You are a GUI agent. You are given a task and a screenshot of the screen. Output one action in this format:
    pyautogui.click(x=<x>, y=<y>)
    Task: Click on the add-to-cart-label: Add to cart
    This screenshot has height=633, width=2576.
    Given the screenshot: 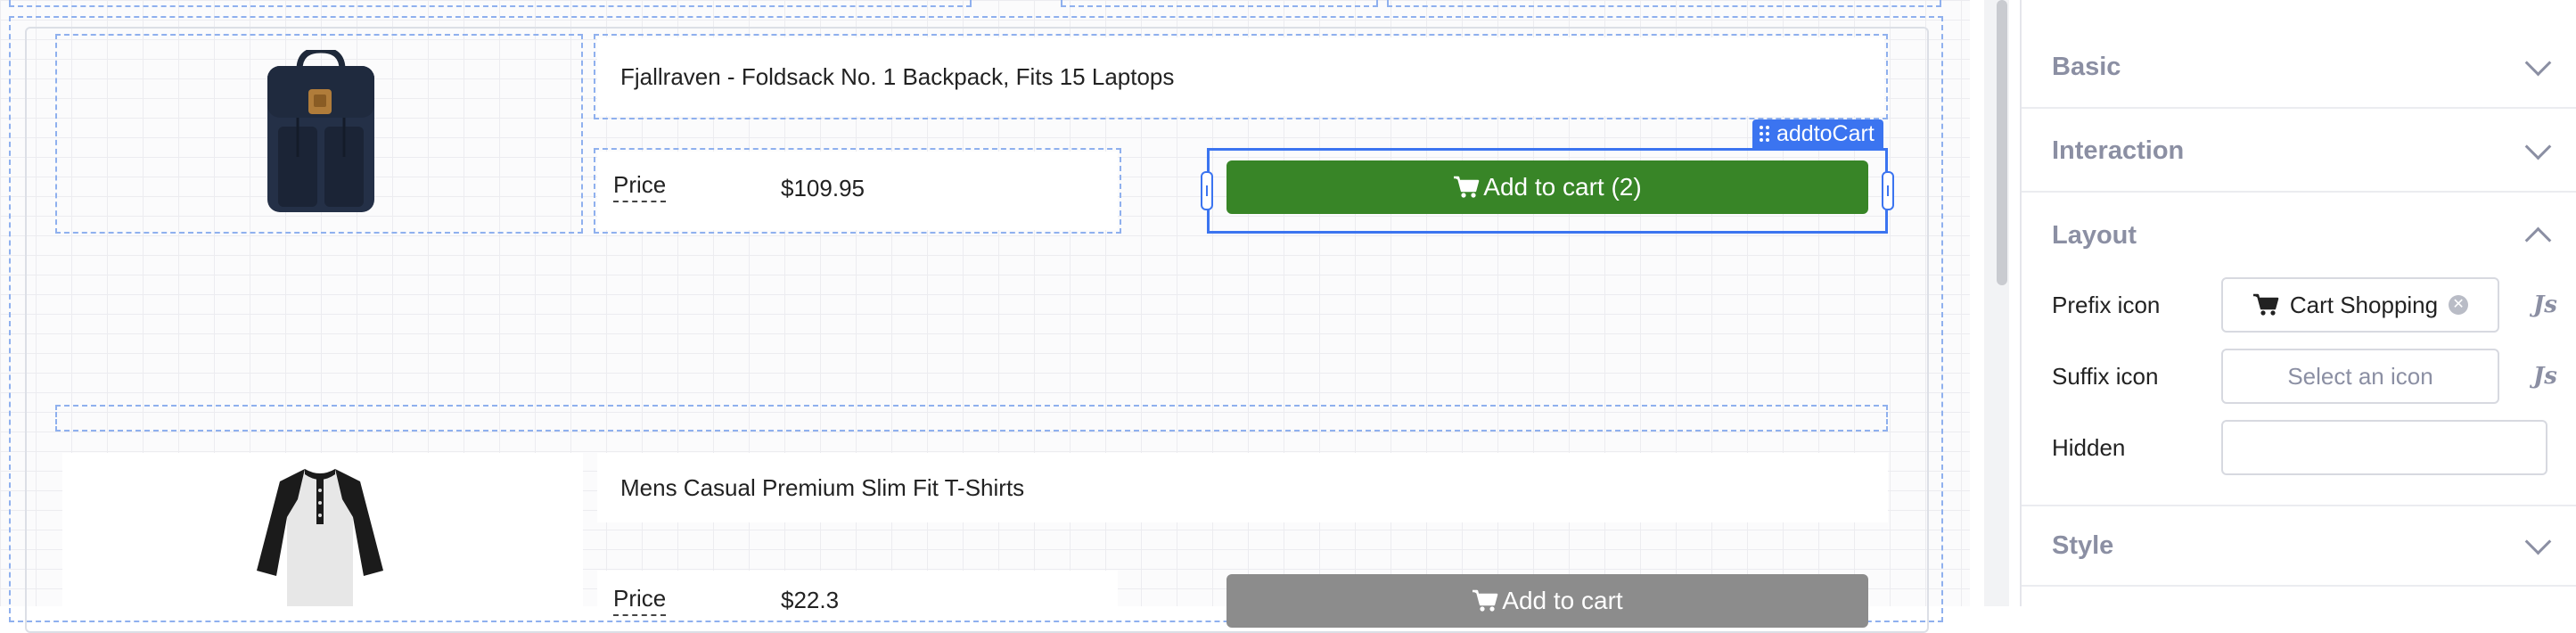 What is the action you would take?
    pyautogui.click(x=1562, y=601)
    